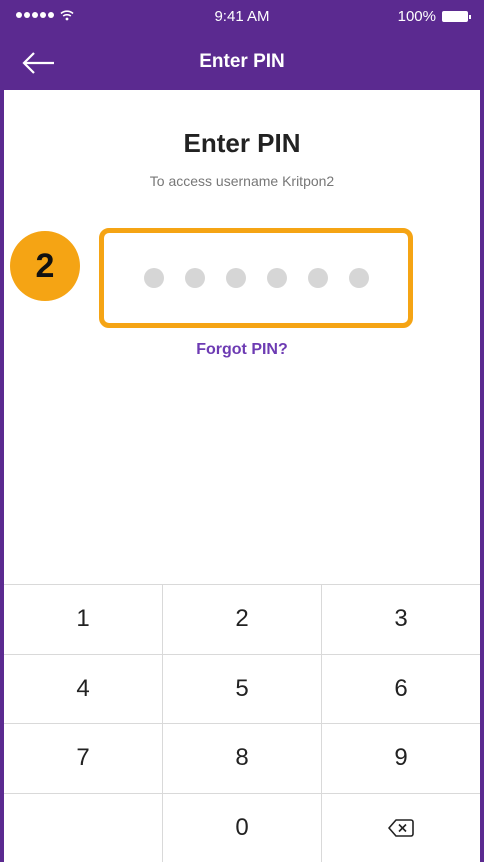 The width and height of the screenshot is (484, 862). I want to click on nav-bar: Enter PIN, so click(242, 63).